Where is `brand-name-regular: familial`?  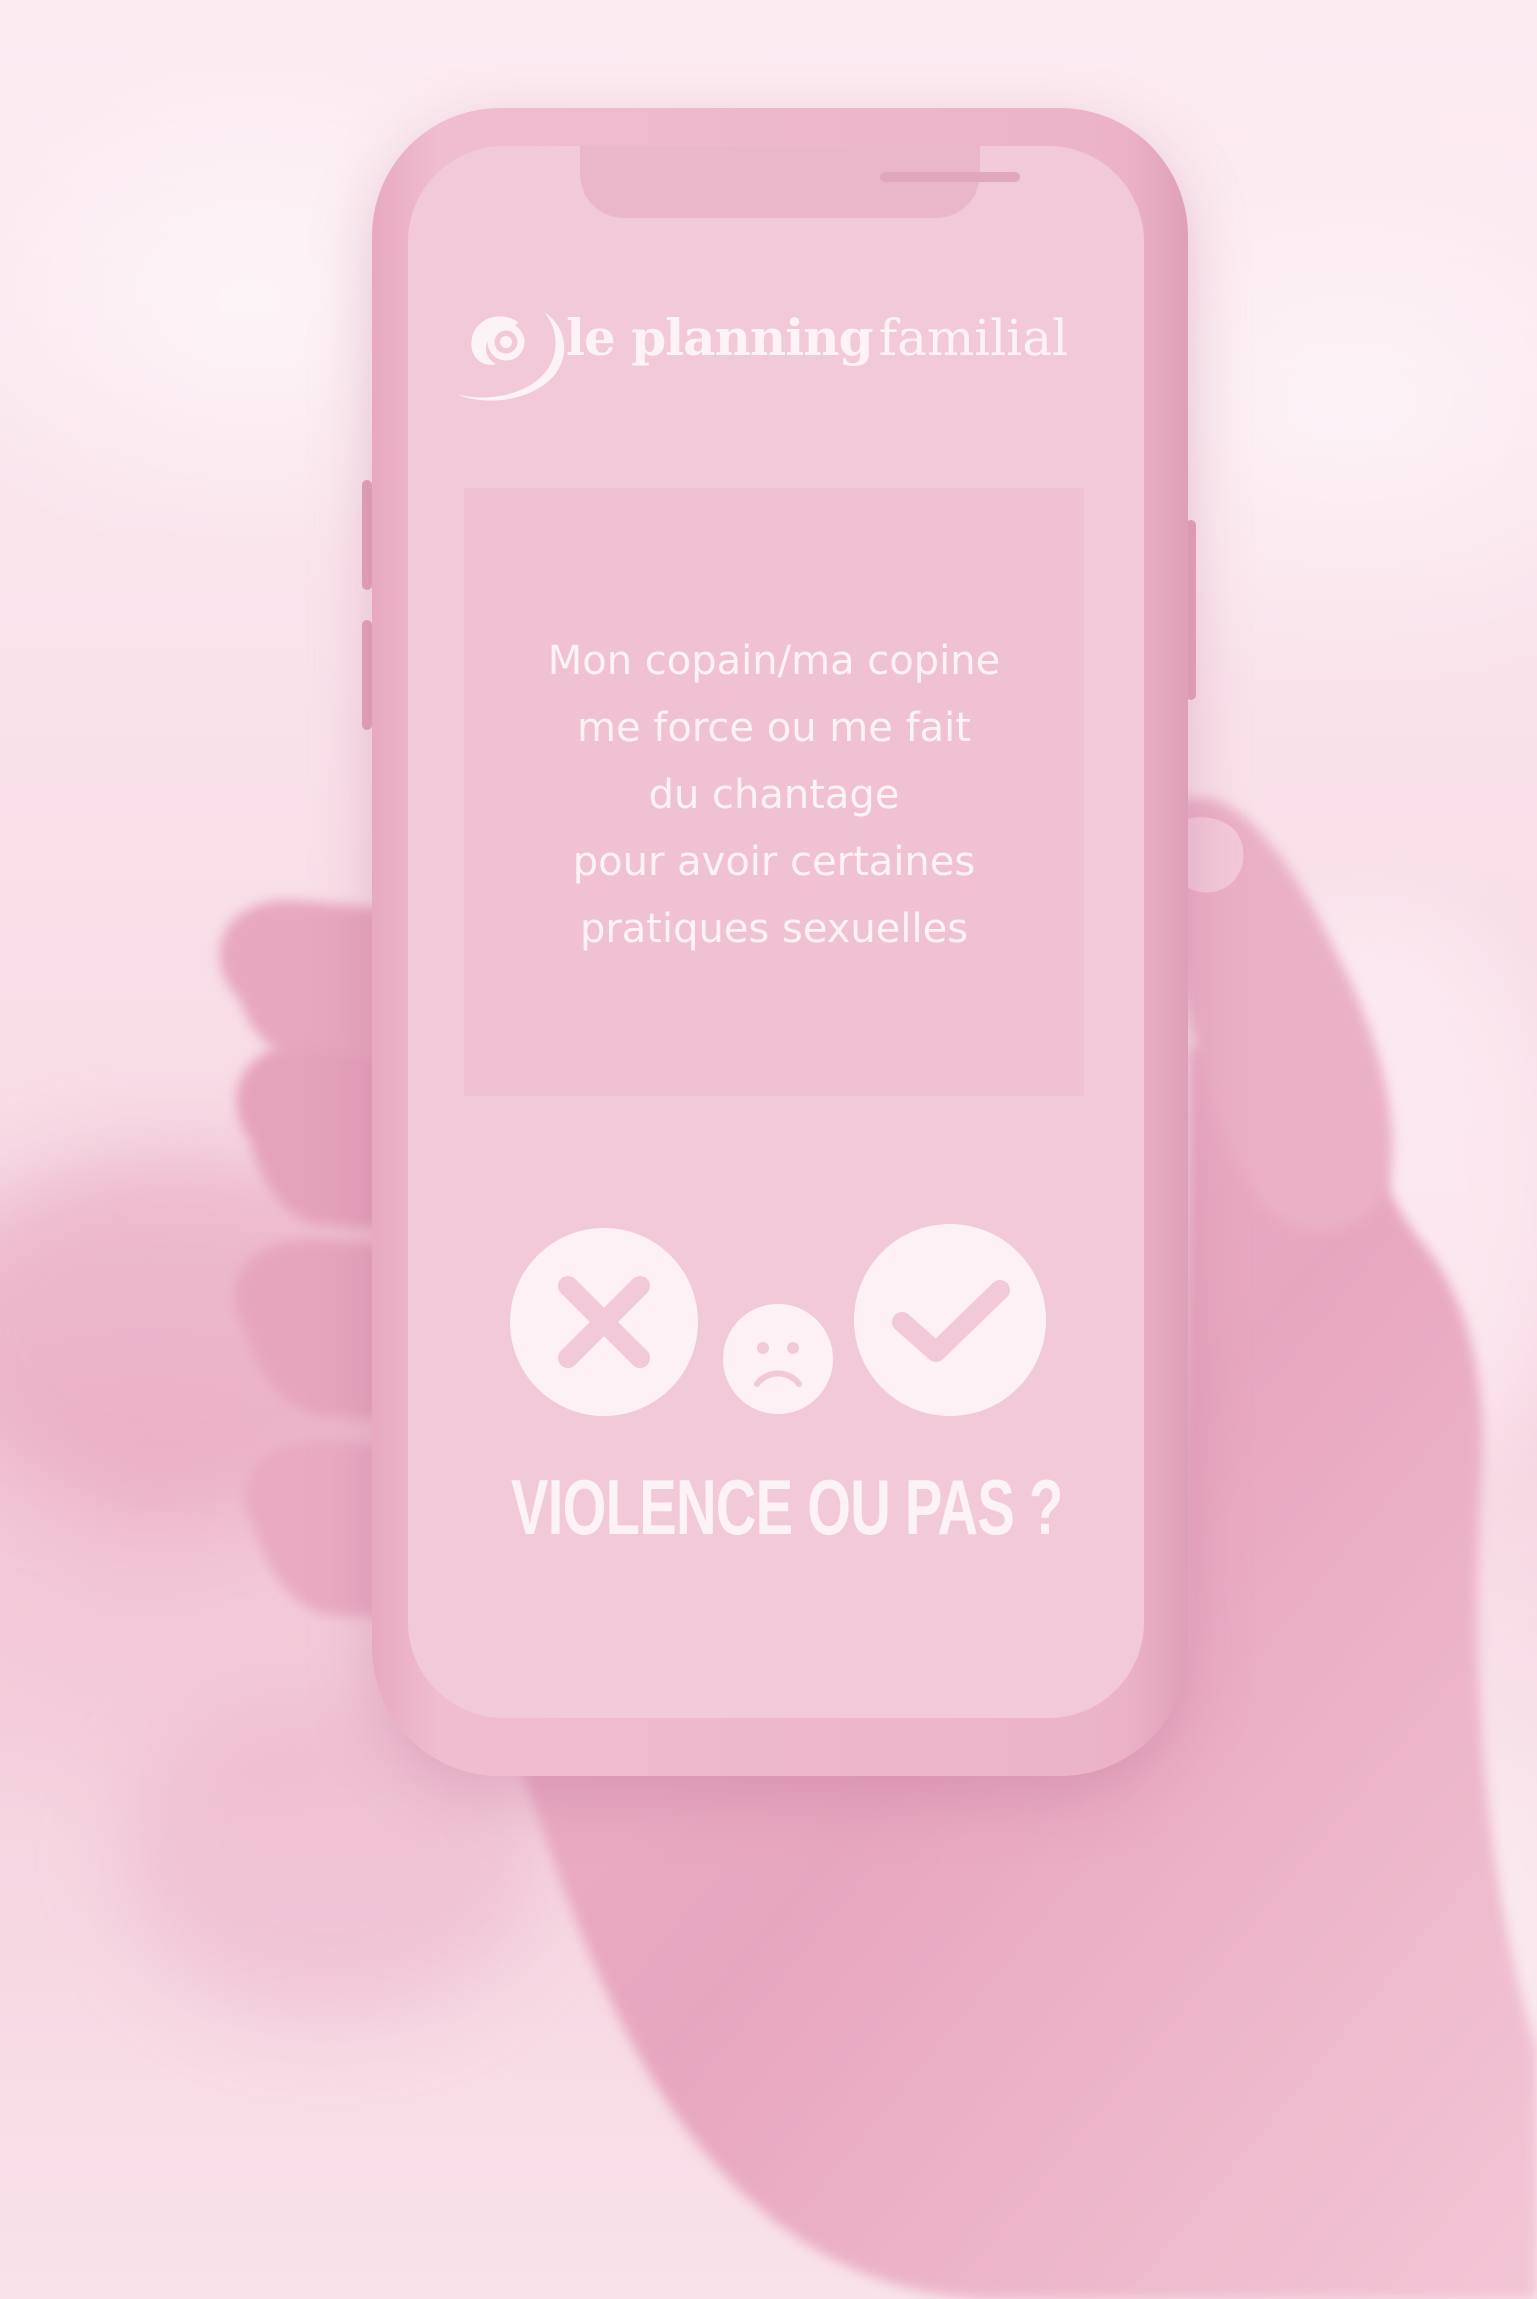 brand-name-regular: familial is located at coordinates (973, 338).